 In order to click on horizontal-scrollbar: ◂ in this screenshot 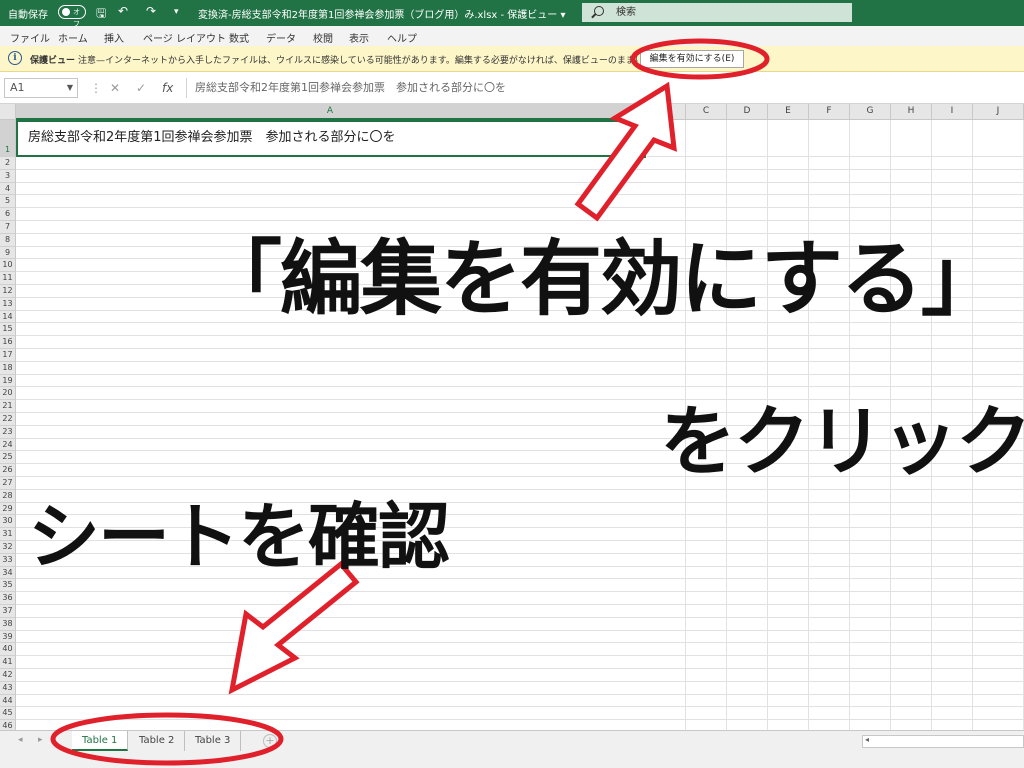, I will do `click(943, 741)`.